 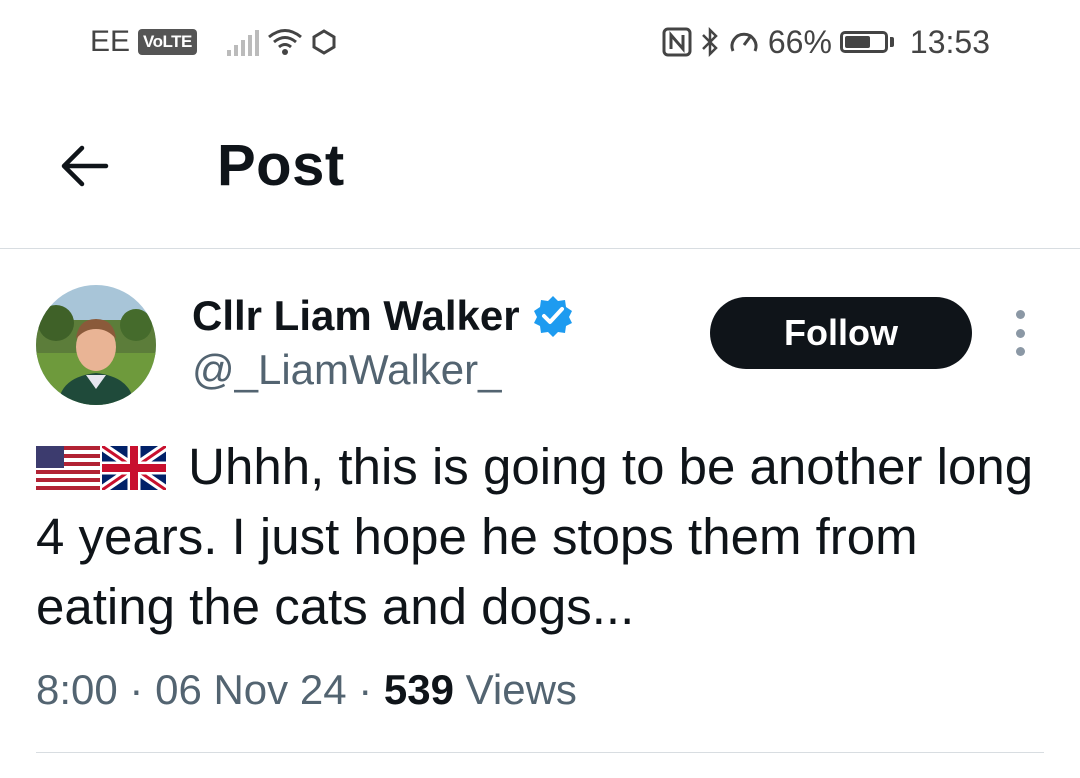 What do you see at coordinates (552, 316) in the screenshot?
I see `verified-badge-icon` at bounding box center [552, 316].